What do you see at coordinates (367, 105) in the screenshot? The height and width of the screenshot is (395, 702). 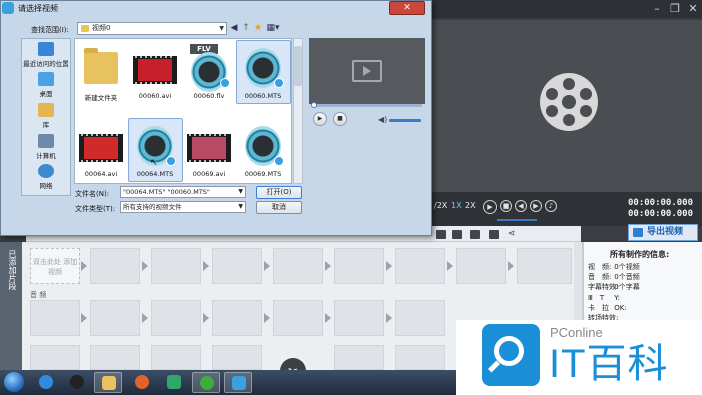 I see `dialog-seek-bar` at bounding box center [367, 105].